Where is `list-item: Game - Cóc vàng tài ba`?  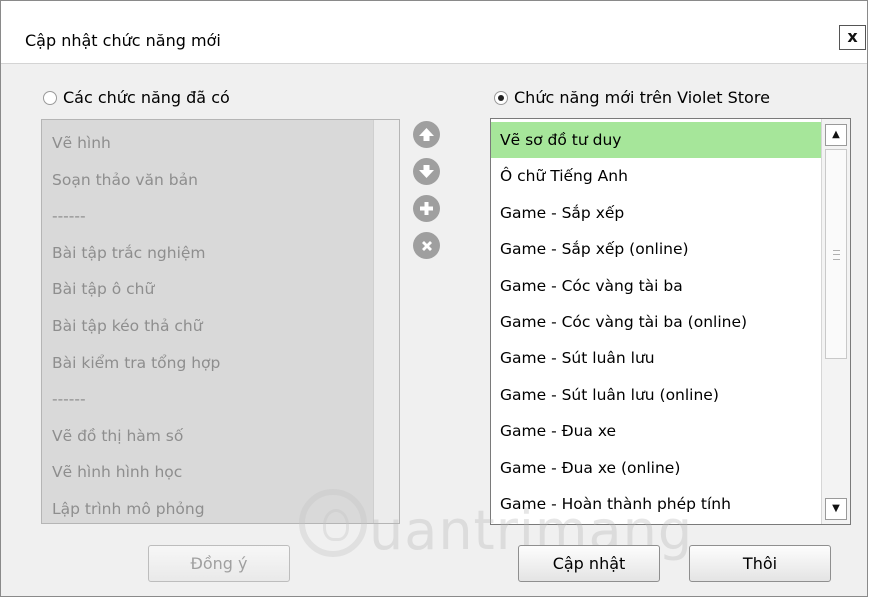 list-item: Game - Cóc vàng tài ba is located at coordinates (670, 286).